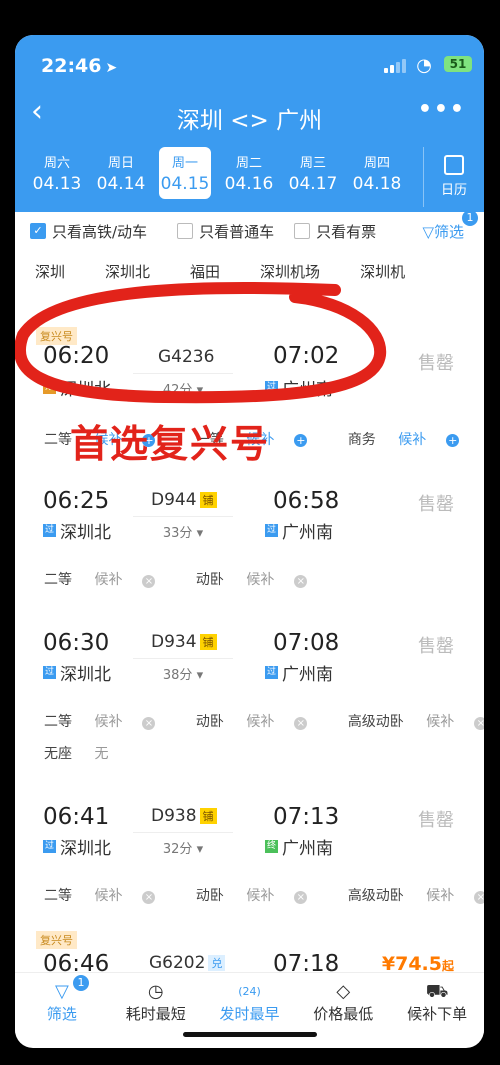  Describe the element at coordinates (249, 173) in the screenshot. I see `date-tab: 周二 04.16` at that location.